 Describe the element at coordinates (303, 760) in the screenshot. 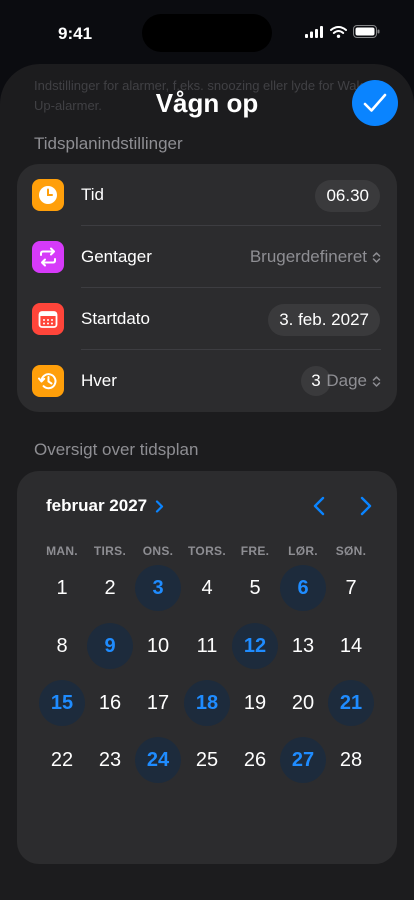

I see `calendar-day-scheduled: 27` at that location.